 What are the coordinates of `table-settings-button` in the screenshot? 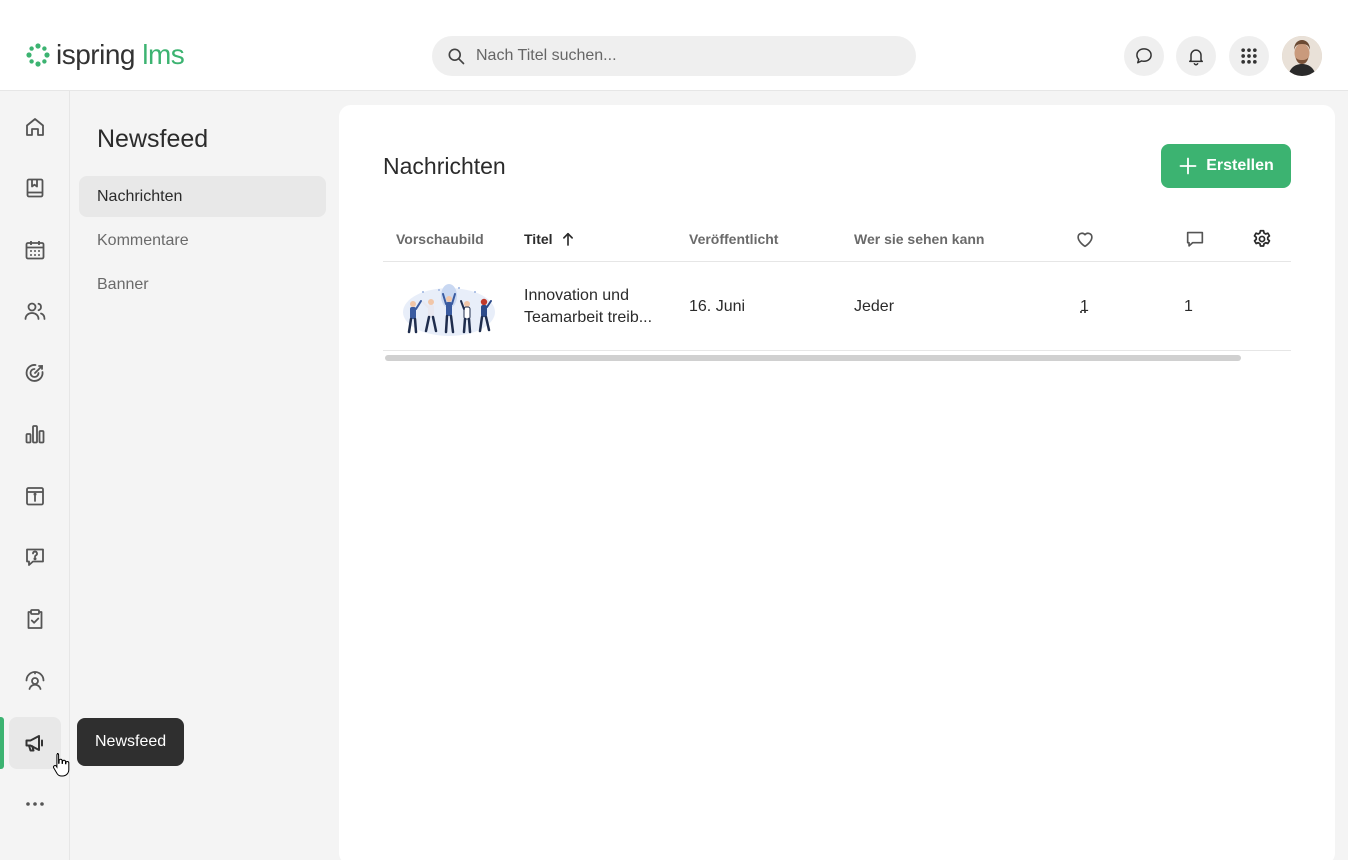 It's located at (1262, 239).